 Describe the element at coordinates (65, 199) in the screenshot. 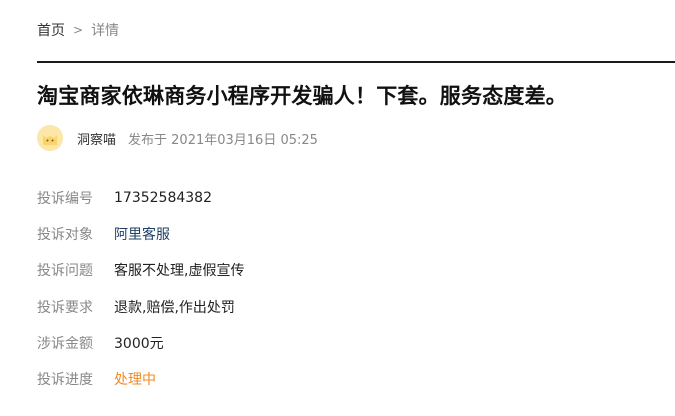

I see `number-label: 投诉编号` at that location.